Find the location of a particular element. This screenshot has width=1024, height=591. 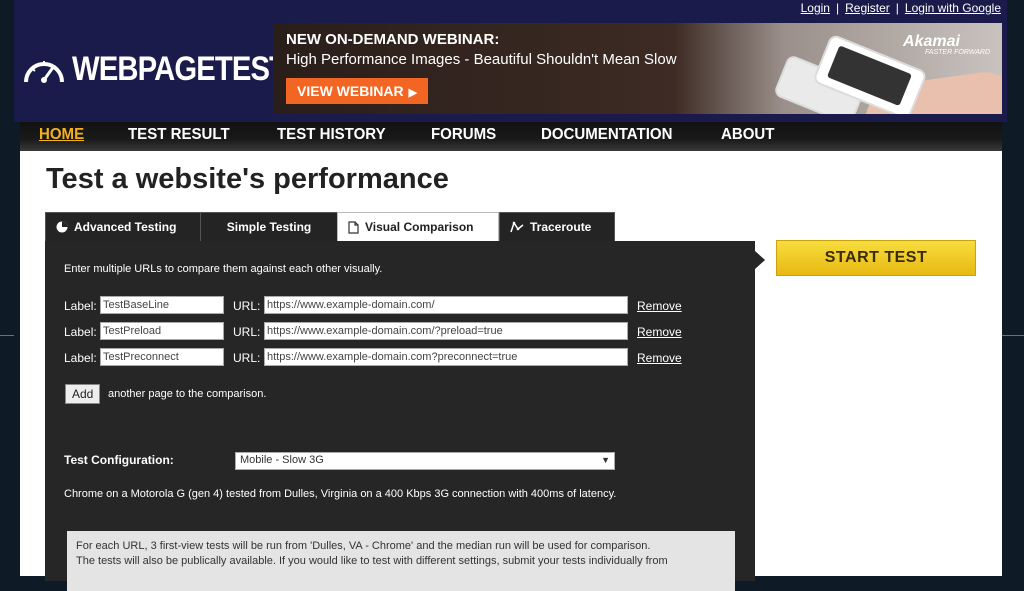

nav-test-result: TEST RESULT is located at coordinates (179, 135).